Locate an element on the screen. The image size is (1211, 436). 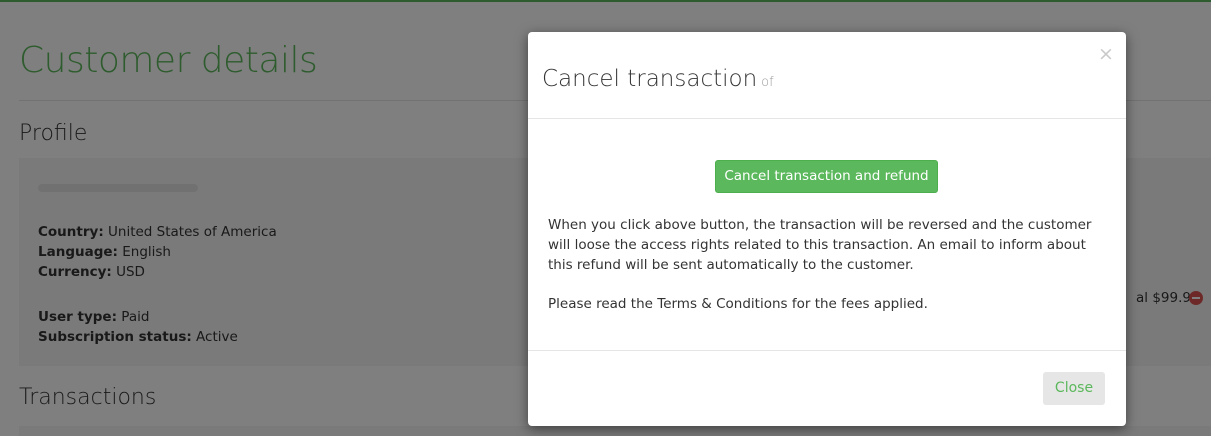
cancel-and-refund-button: Cancel transaction and refund is located at coordinates (826, 176).